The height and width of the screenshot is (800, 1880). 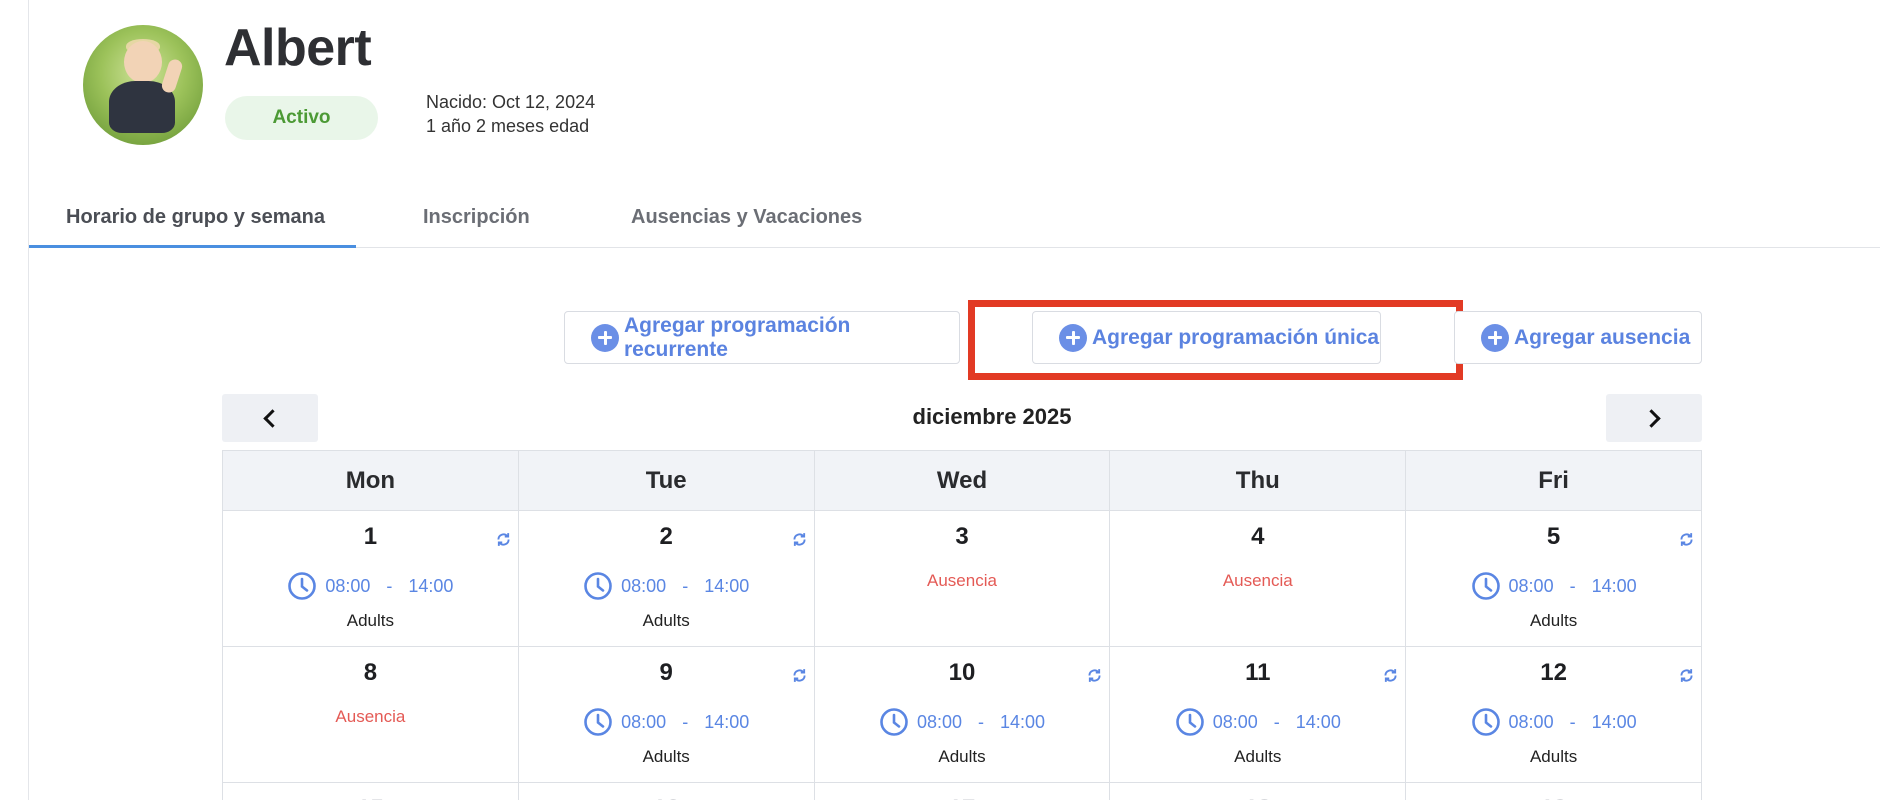 I want to click on day-number: 17, so click(x=962, y=797).